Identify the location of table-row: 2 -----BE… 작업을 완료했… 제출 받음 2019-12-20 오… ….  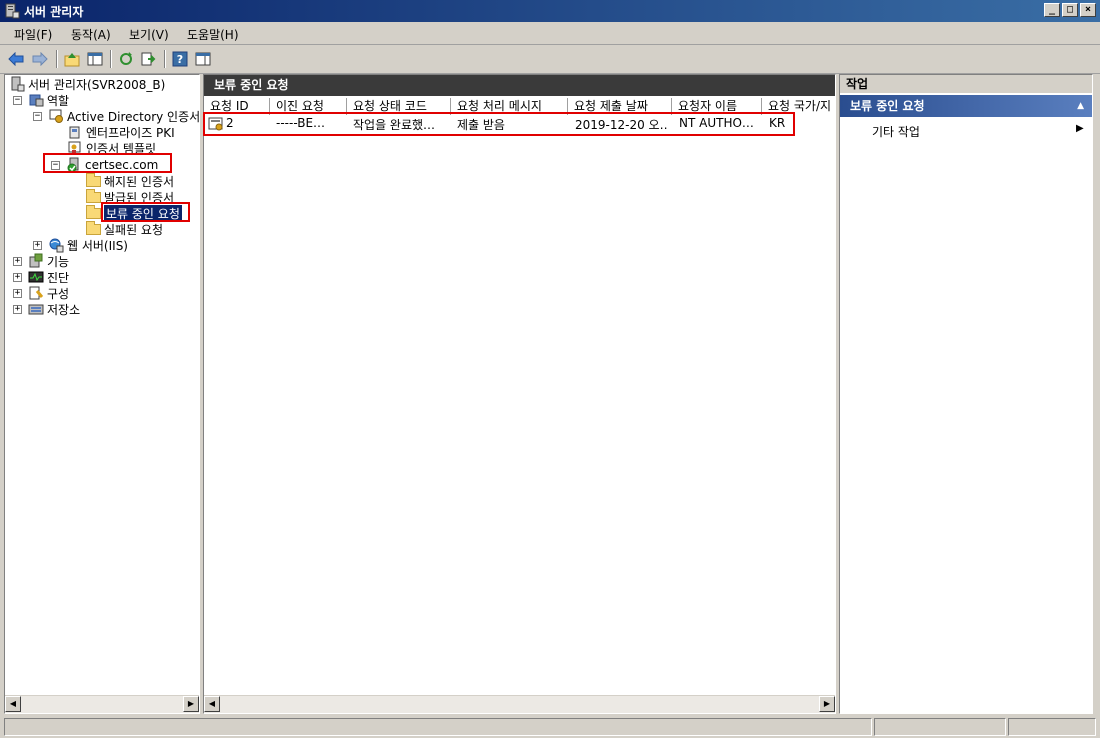
(519, 124).